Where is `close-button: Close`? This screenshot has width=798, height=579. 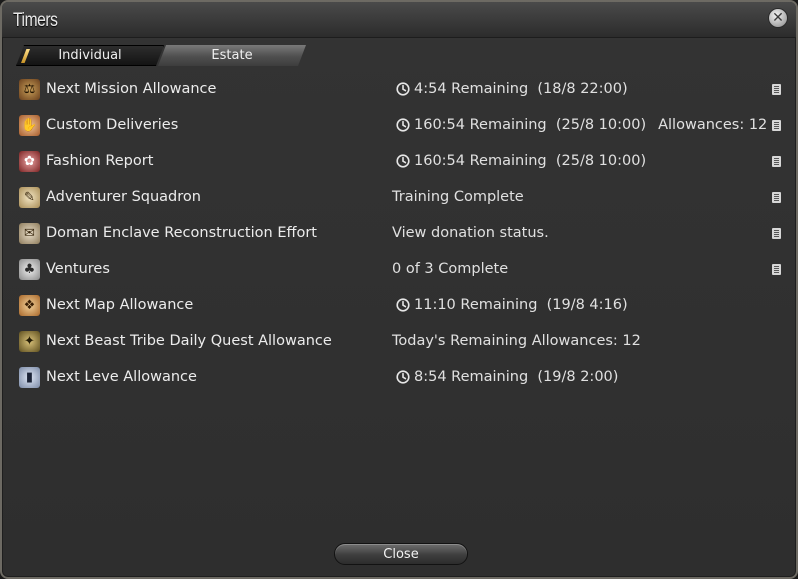
close-button: Close is located at coordinates (401, 554).